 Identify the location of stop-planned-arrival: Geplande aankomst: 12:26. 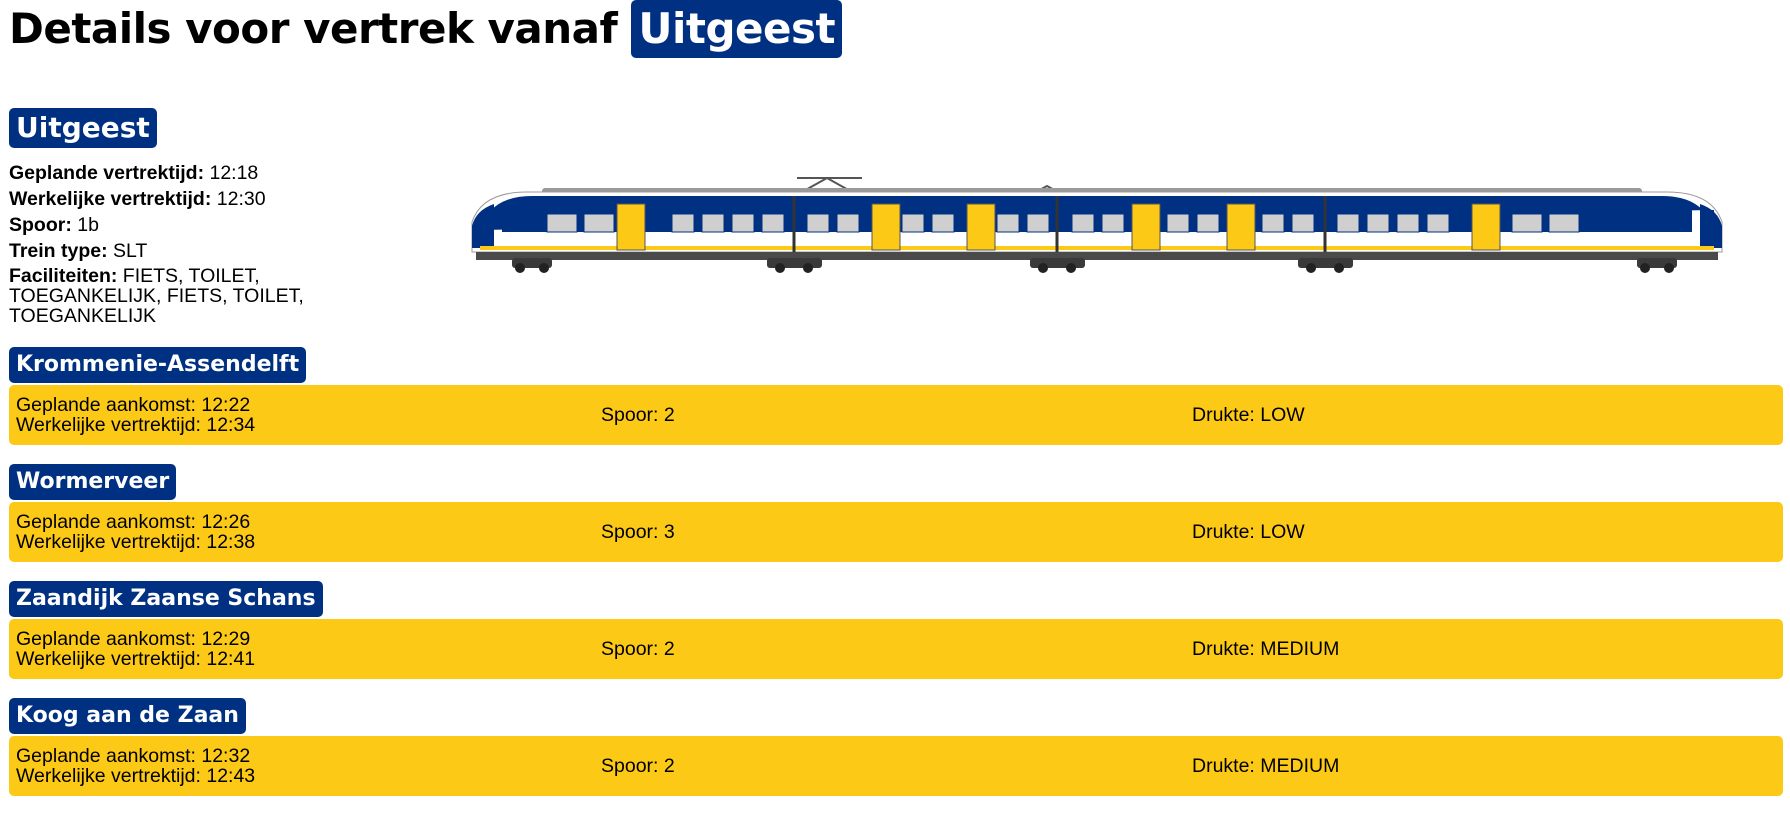
(133, 522).